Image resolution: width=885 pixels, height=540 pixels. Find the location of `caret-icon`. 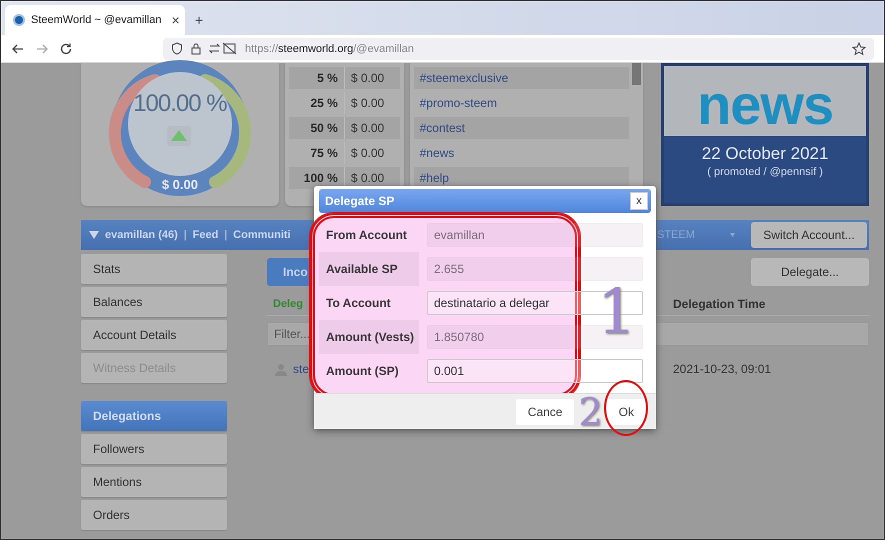

caret-icon is located at coordinates (732, 235).